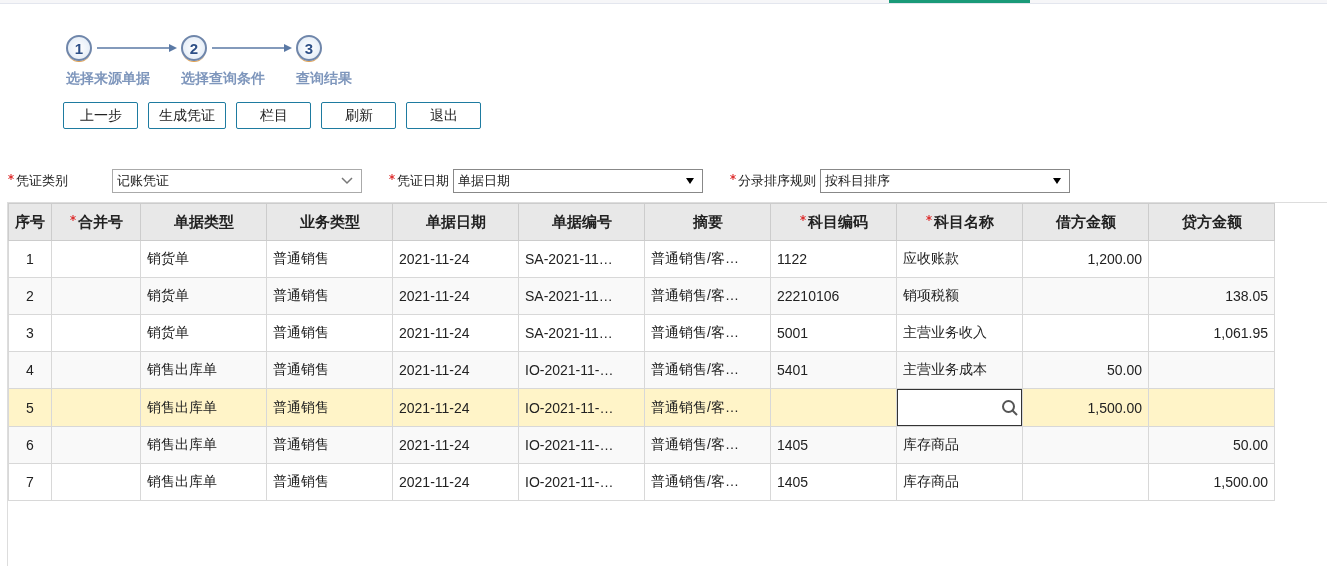 This screenshot has width=1327, height=566. Describe the element at coordinates (641, 407) in the screenshot. I see `table-row: 5 销售出库单 普通销售 2021-11-24 IO-2021-11-… 普通销售/客… 1,500.00` at that location.